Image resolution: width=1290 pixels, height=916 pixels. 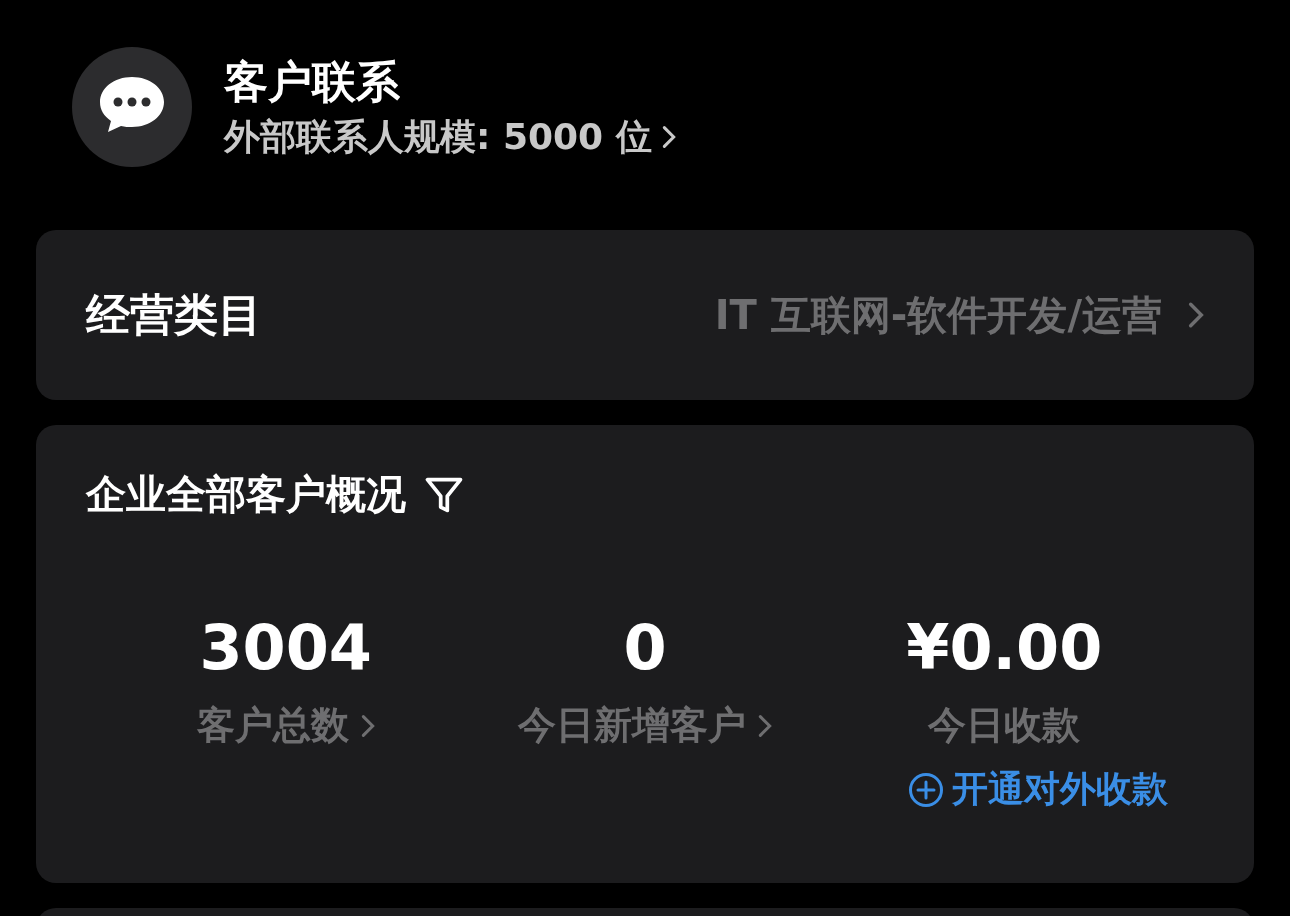 I want to click on stat-link: 客户总数, so click(x=285, y=725).